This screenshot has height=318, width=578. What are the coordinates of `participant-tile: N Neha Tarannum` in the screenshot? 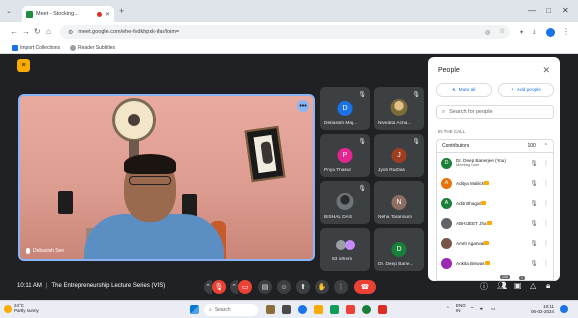 It's located at (399, 202).